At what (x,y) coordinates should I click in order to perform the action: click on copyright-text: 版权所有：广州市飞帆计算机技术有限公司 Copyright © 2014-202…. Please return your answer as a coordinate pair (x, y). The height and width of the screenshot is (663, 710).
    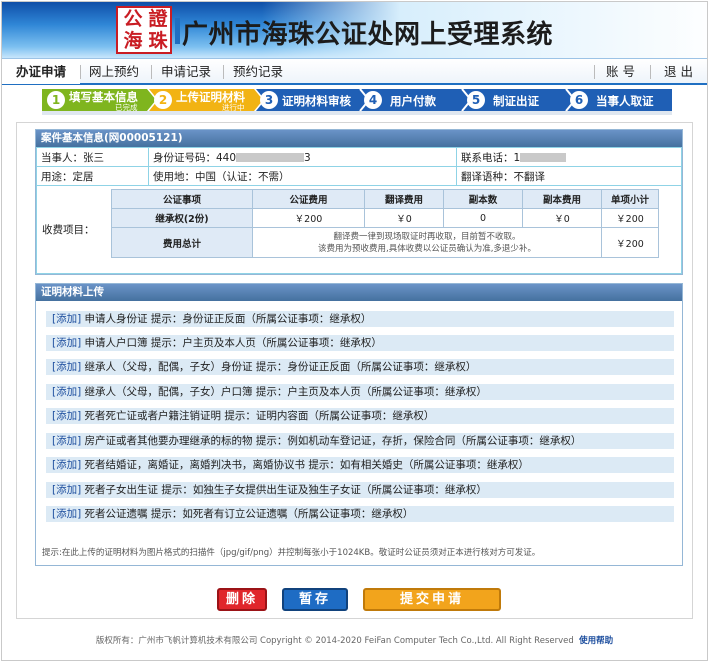
    Looking at the image, I should click on (334, 641).